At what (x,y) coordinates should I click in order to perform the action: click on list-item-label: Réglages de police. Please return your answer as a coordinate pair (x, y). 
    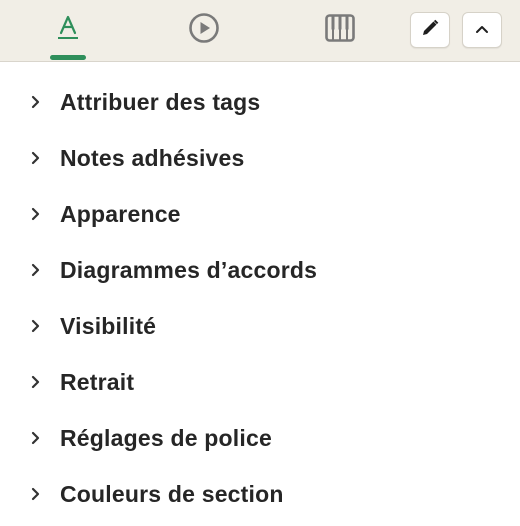
    Looking at the image, I should click on (166, 437).